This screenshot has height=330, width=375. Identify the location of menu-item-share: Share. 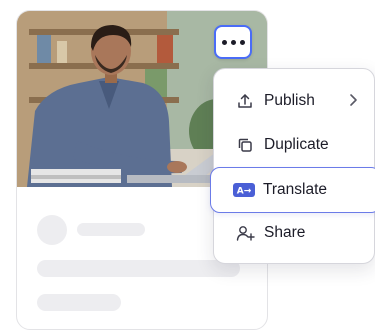
(294, 233).